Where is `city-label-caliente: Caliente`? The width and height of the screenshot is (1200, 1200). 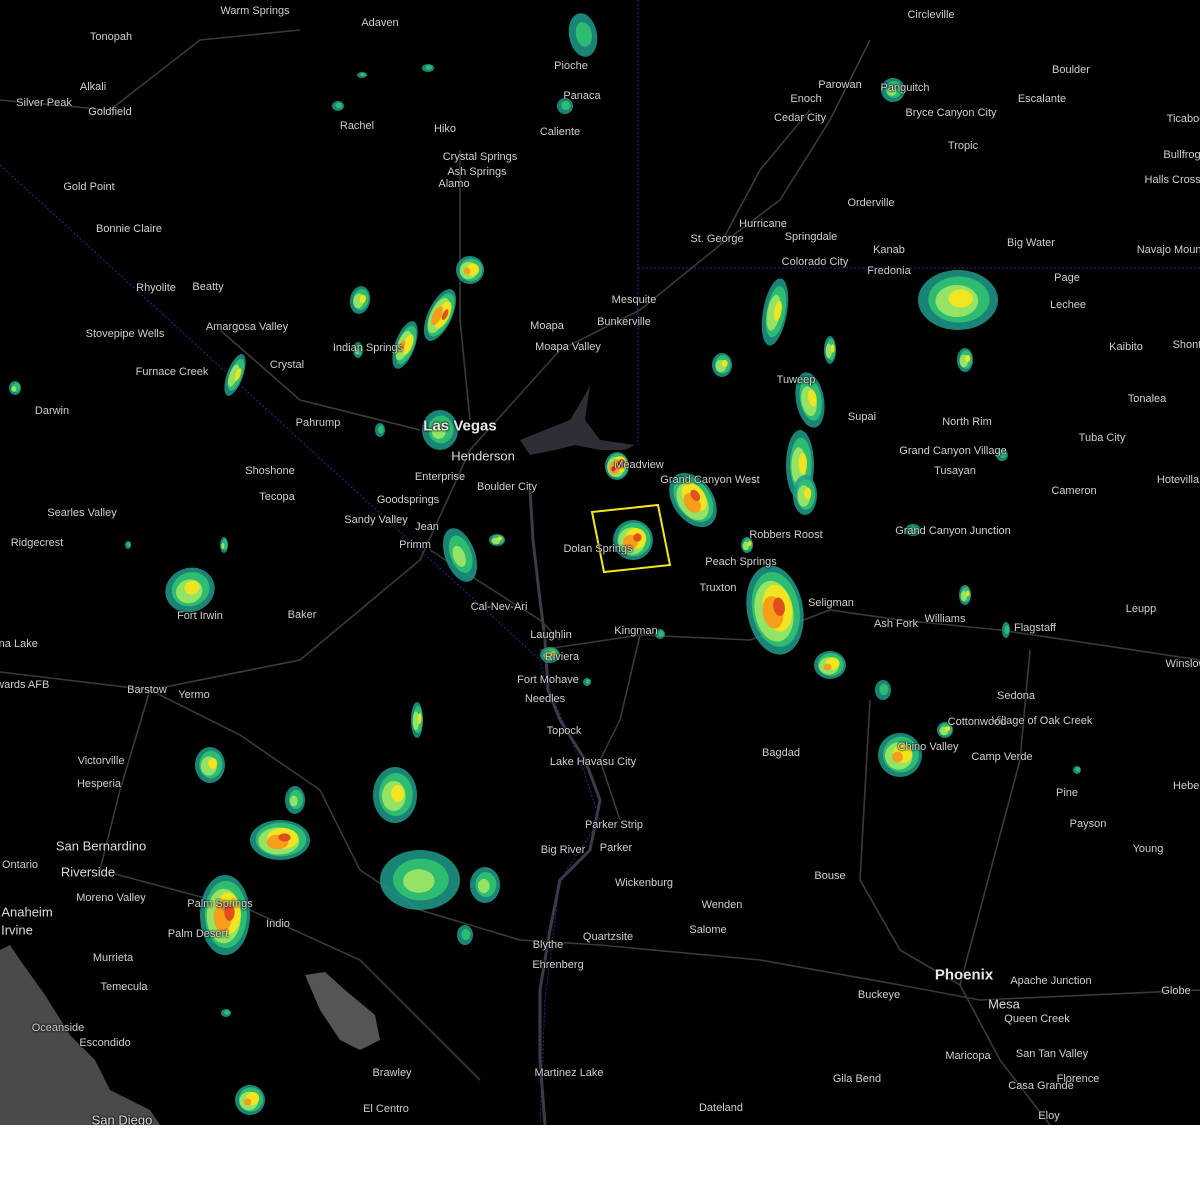
city-label-caliente: Caliente is located at coordinates (560, 132).